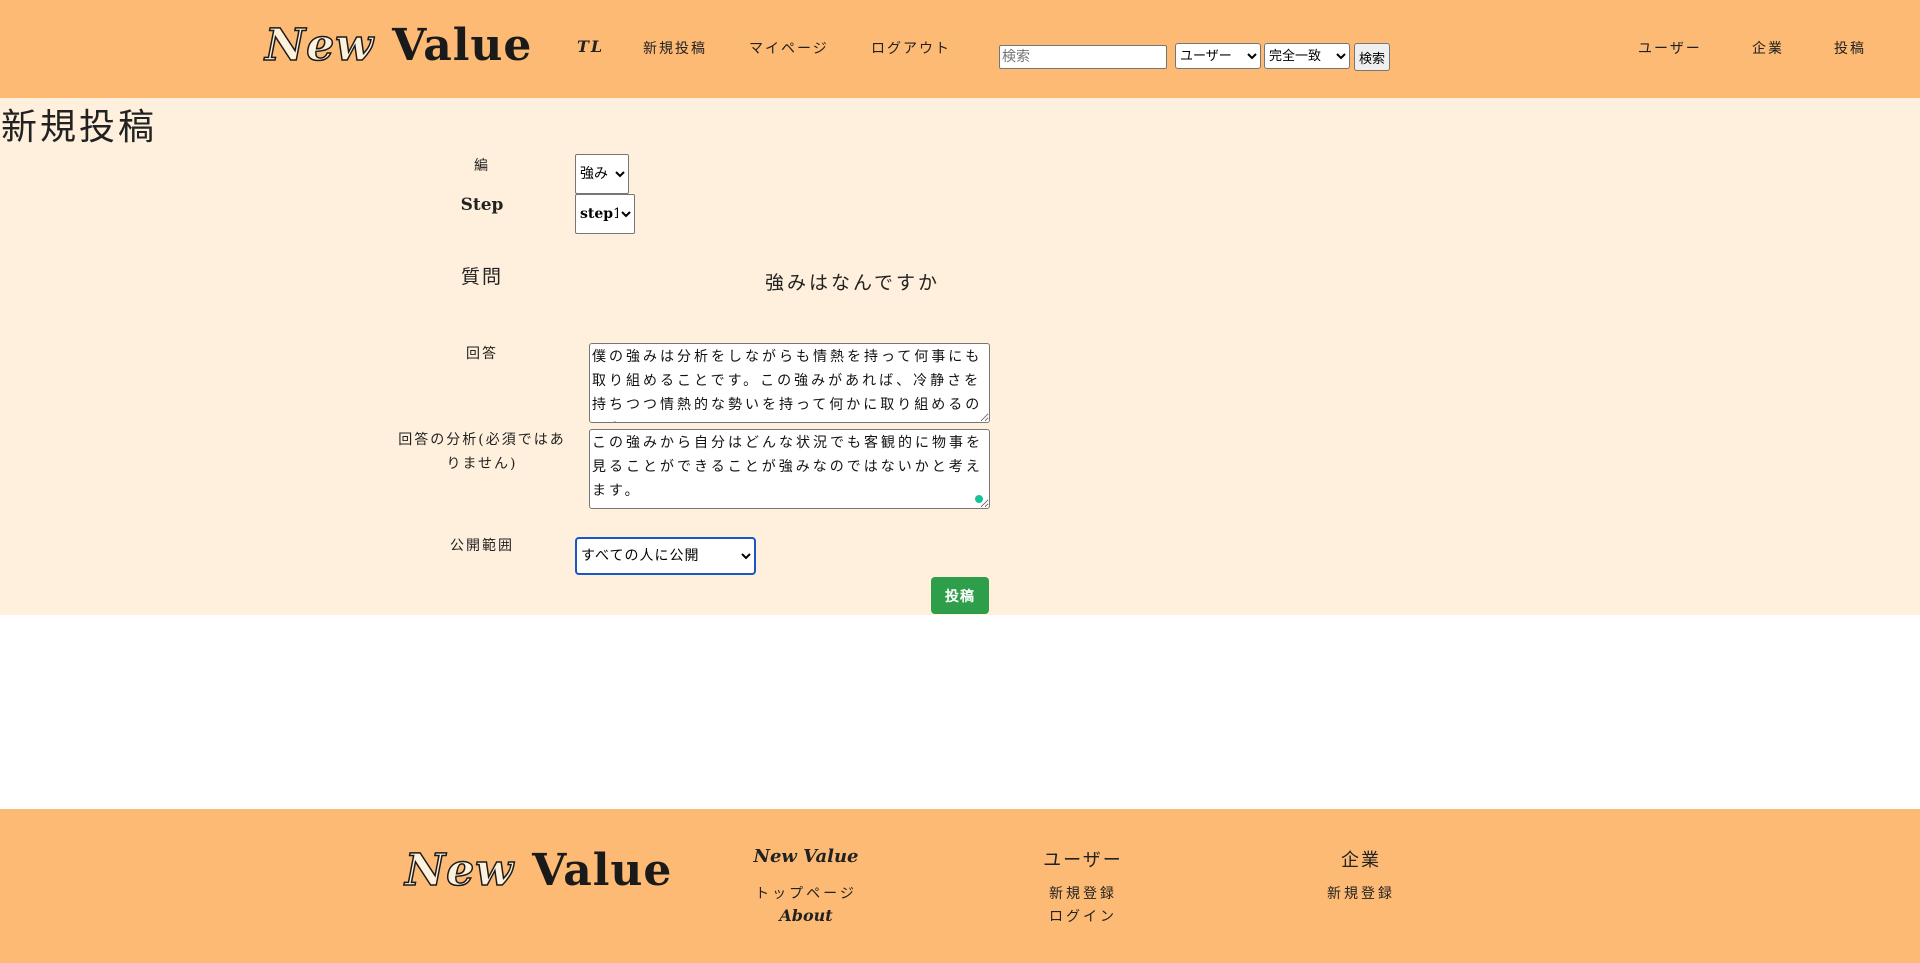  I want to click on question-text: 強みはなんですか, so click(853, 283).